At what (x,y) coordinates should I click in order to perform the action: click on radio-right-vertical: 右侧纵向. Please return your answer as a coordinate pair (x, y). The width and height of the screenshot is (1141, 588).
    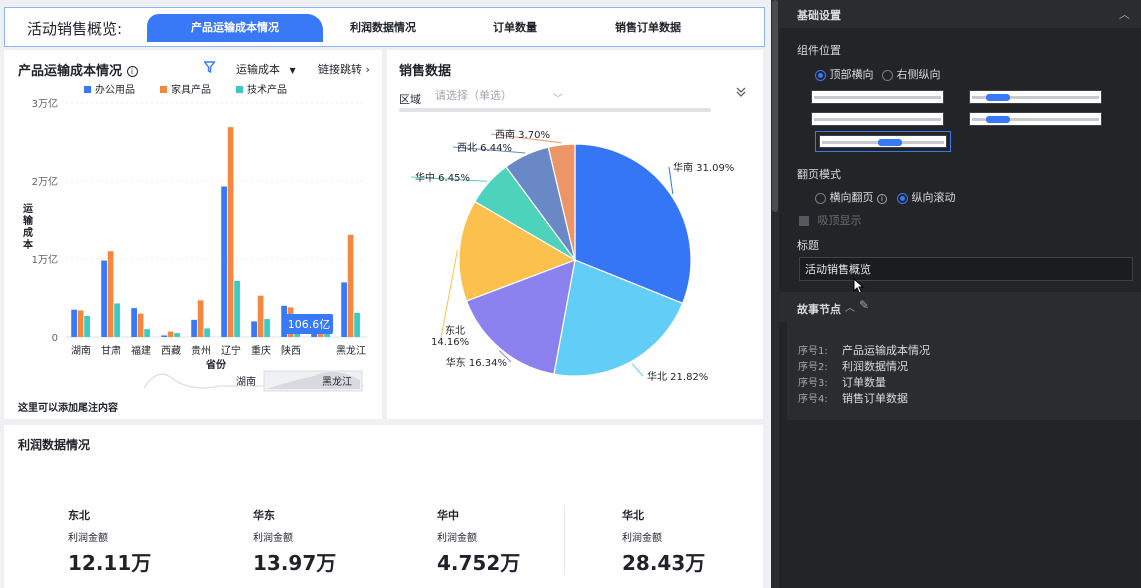
    Looking at the image, I should click on (911, 74).